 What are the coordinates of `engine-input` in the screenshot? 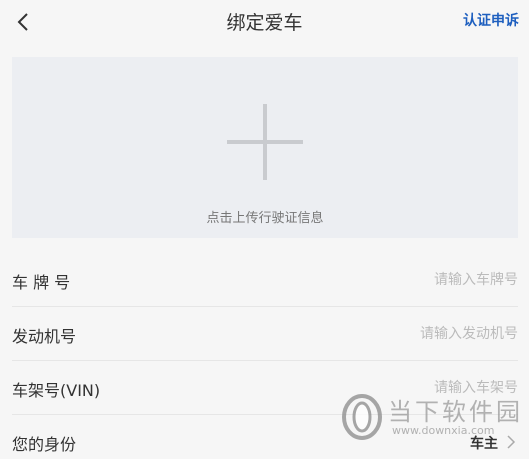 It's located at (408, 334).